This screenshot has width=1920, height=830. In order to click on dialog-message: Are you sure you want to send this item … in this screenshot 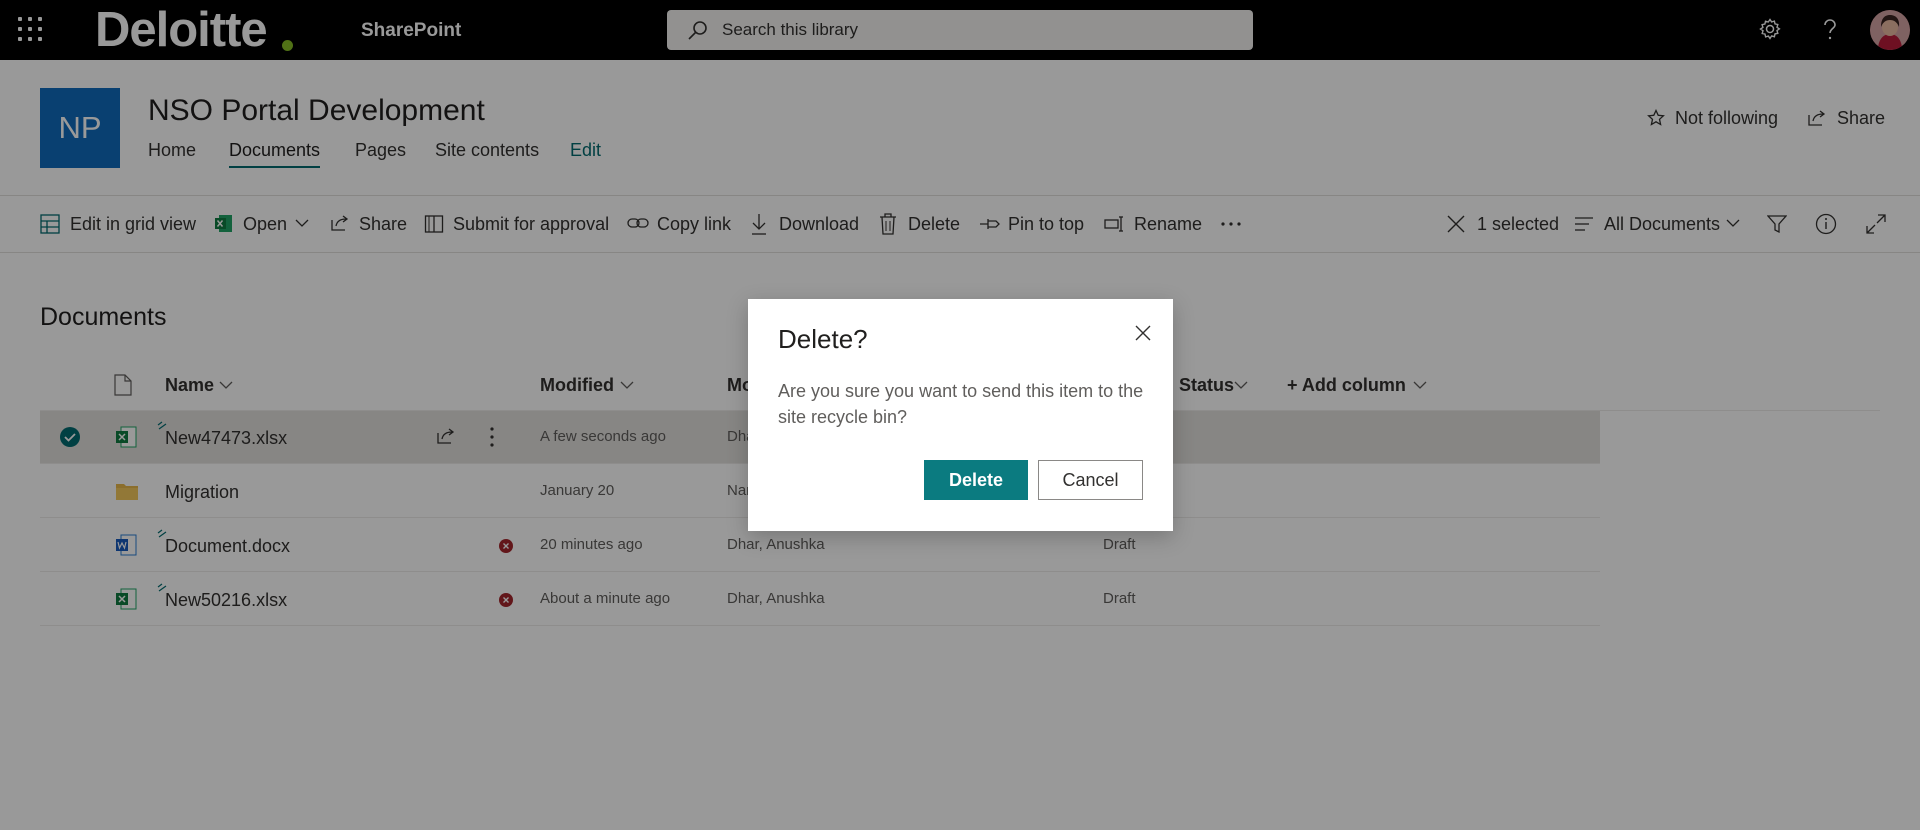, I will do `click(961, 404)`.